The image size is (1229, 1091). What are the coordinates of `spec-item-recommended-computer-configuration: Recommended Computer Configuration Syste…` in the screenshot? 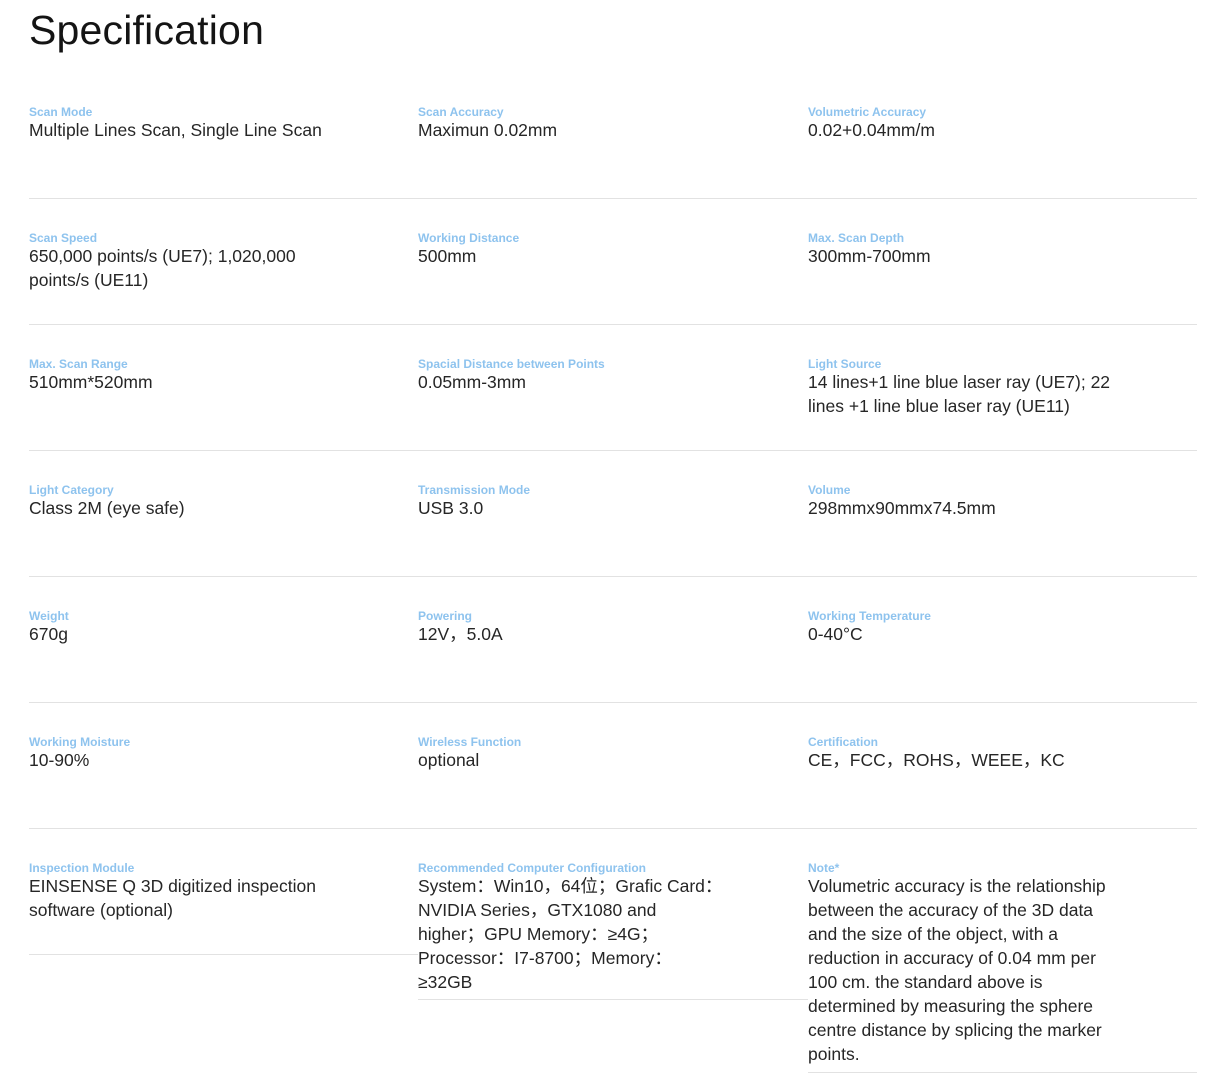 It's located at (613, 930).